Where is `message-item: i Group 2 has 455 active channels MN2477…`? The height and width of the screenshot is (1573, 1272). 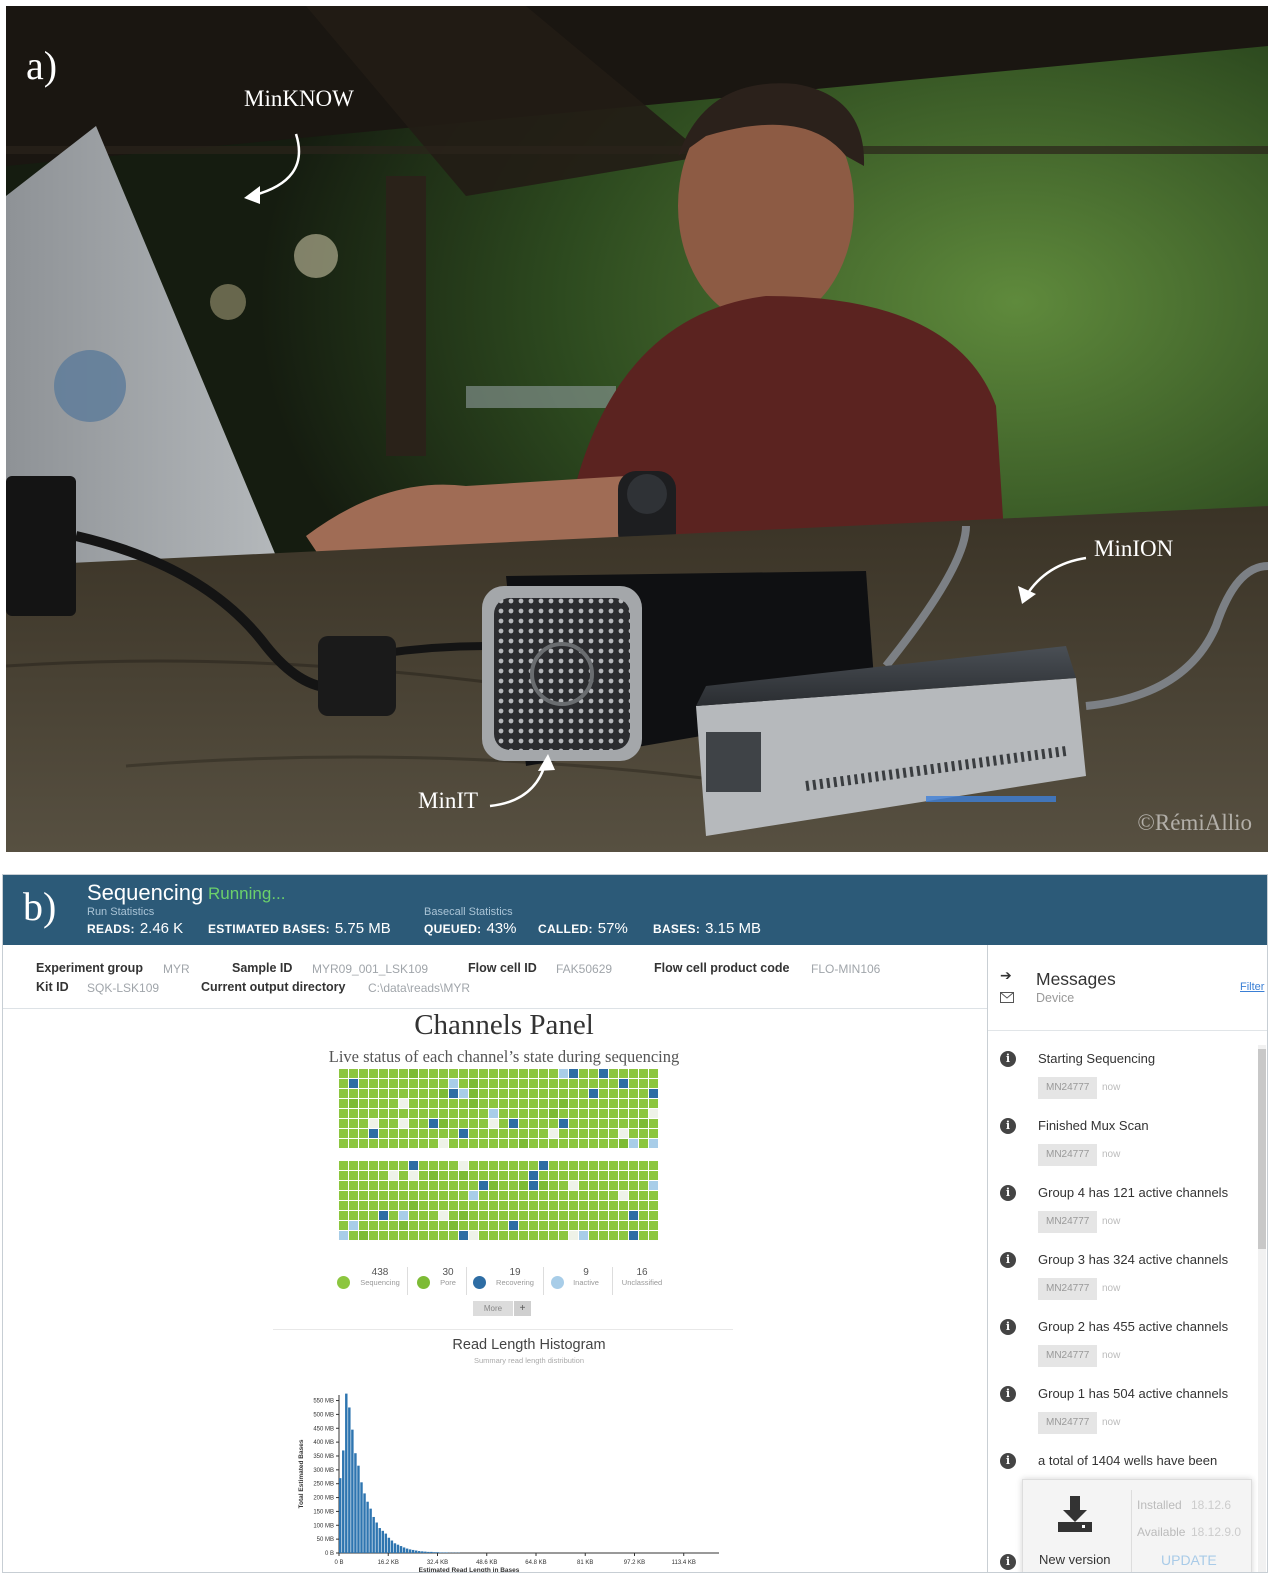 message-item: i Group 2 has 455 active channels MN2477… is located at coordinates (1119, 1347).